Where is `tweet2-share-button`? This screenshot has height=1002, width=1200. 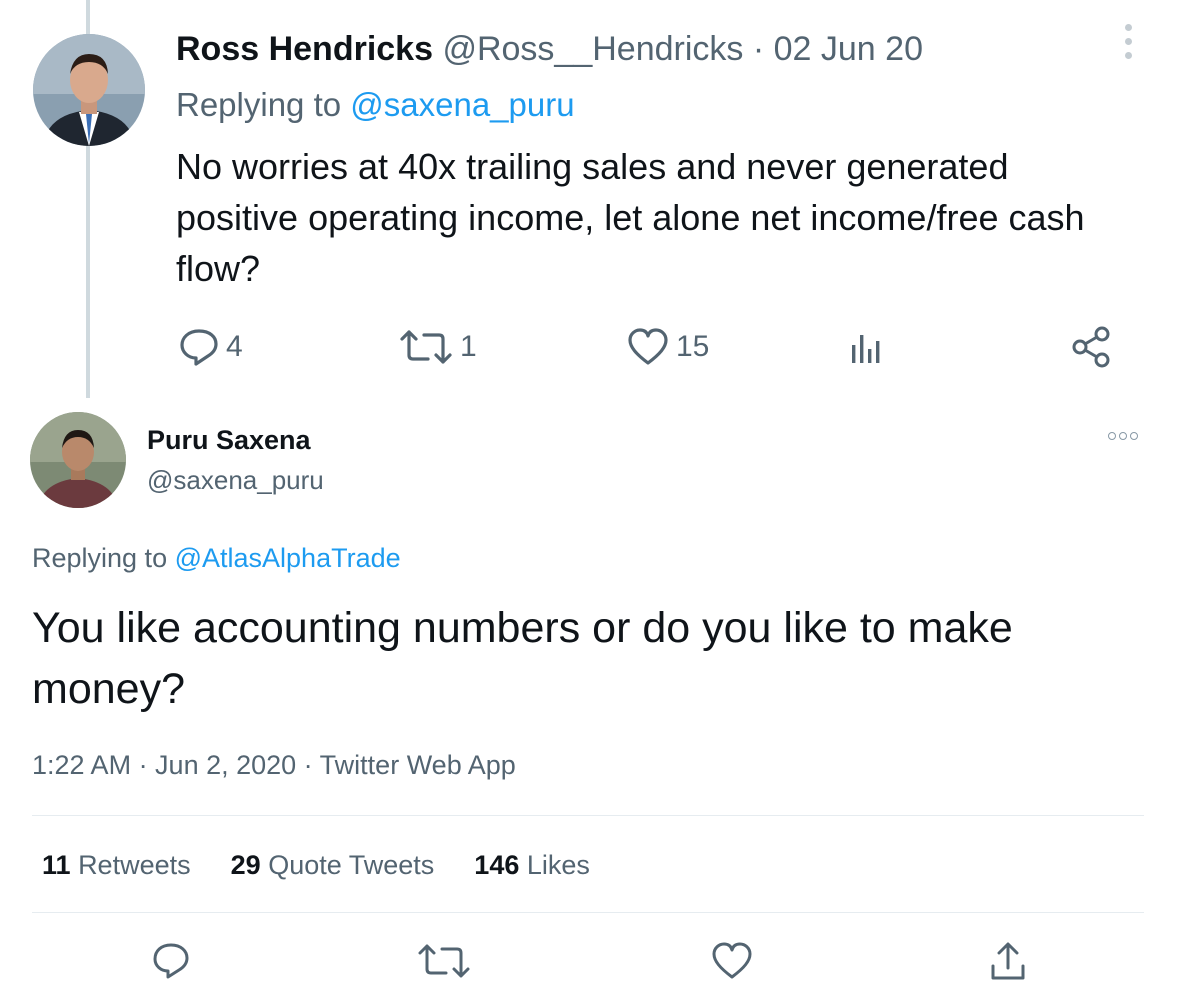 tweet2-share-button is located at coordinates (1008, 962).